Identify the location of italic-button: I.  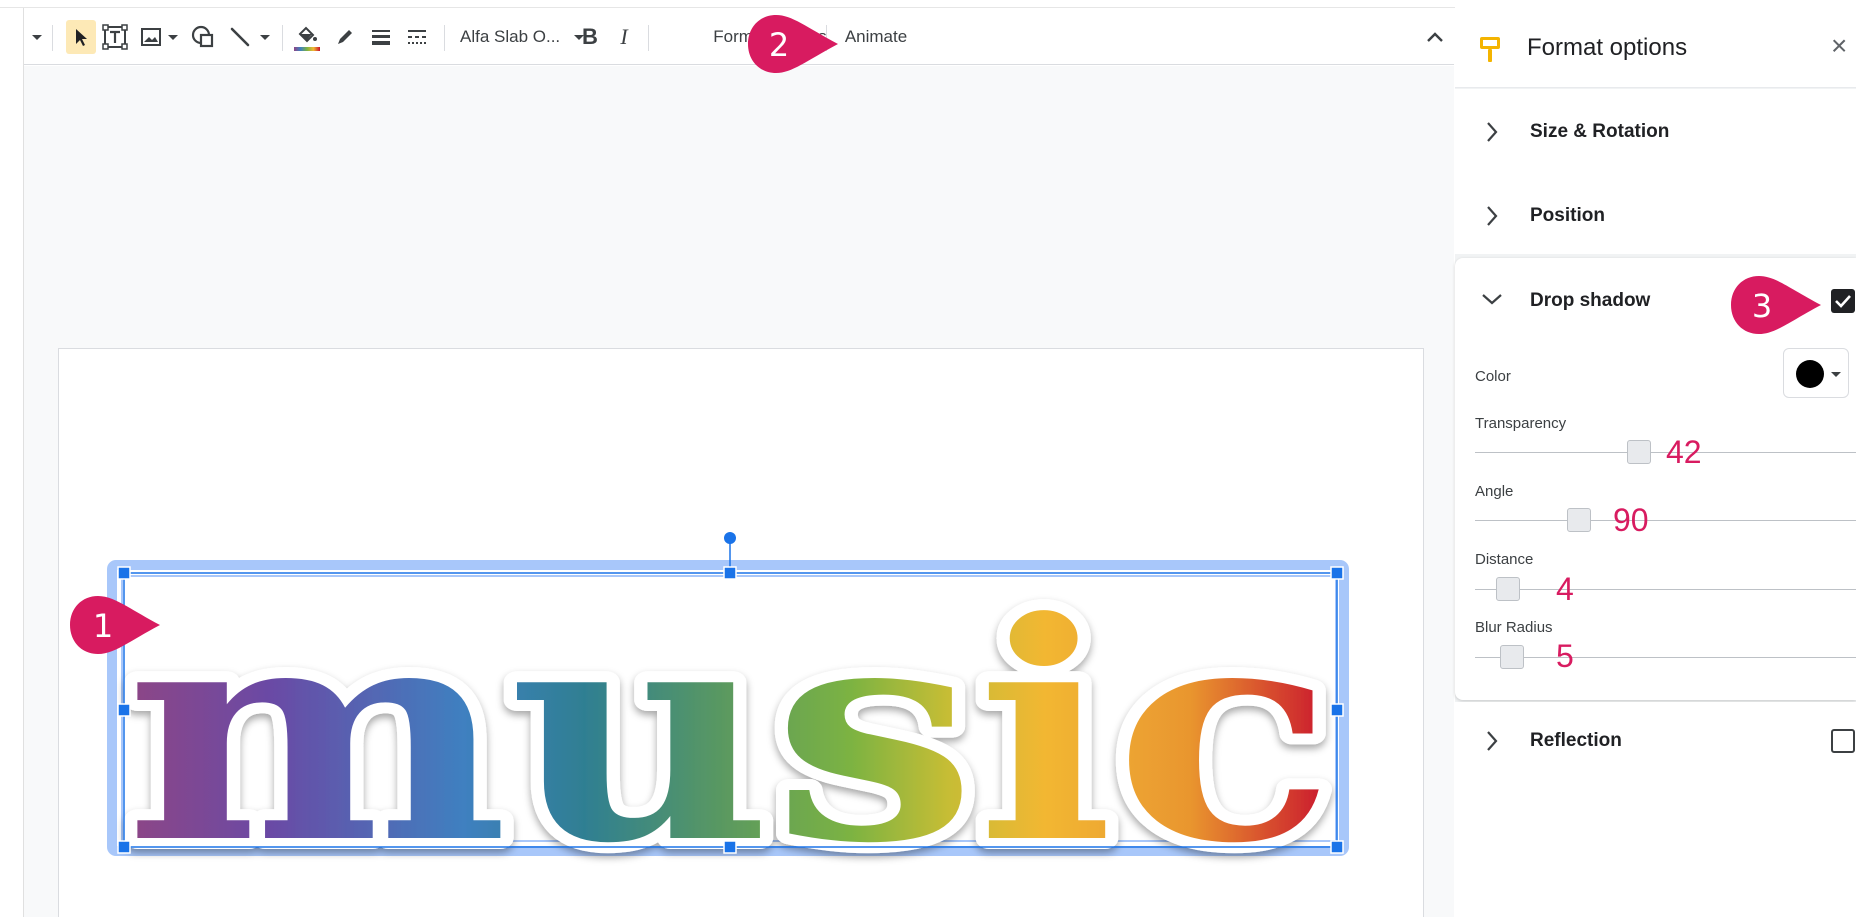
(624, 37).